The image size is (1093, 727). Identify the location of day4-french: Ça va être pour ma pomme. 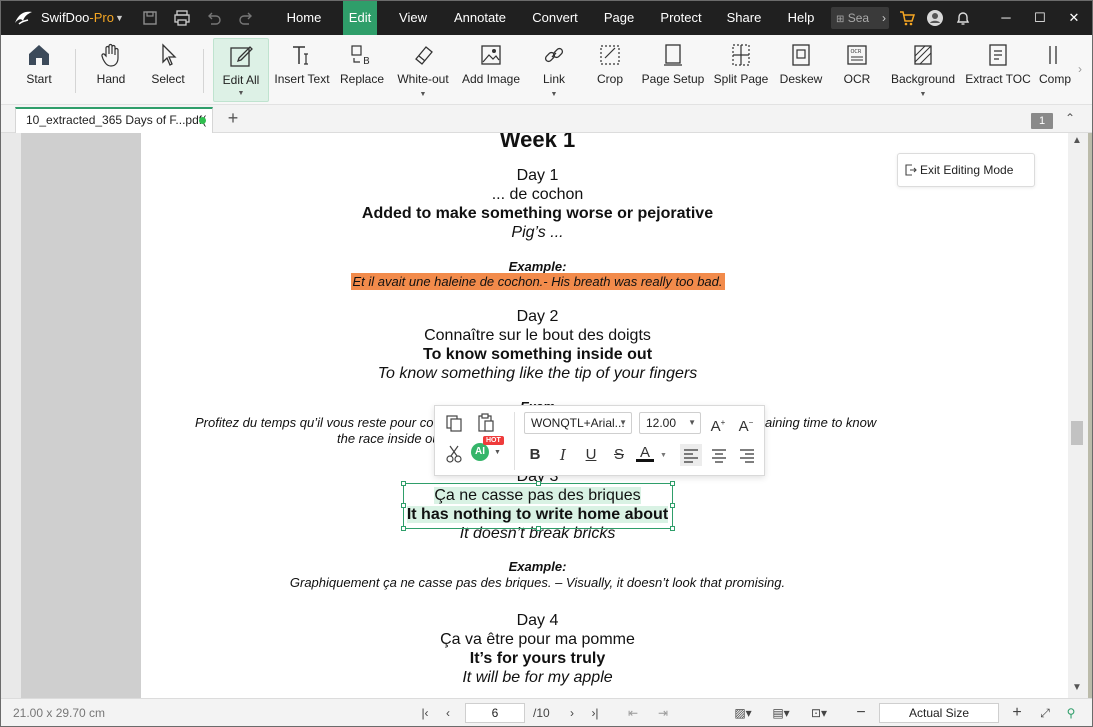
(537, 640).